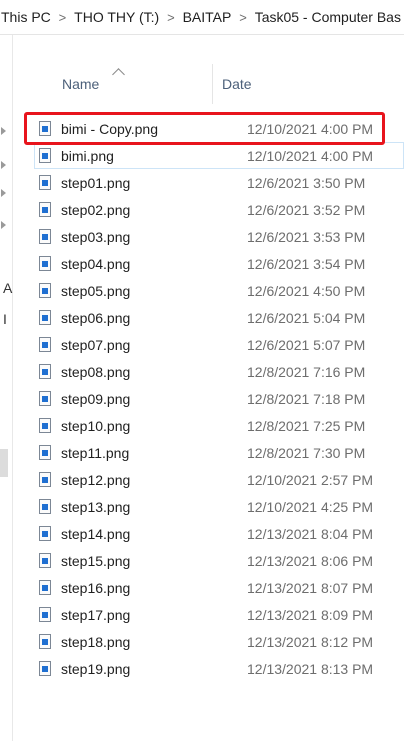 The width and height of the screenshot is (404, 741). What do you see at coordinates (310, 155) in the screenshot?
I see `file-date: 12/10/2021 4:00 PM` at bounding box center [310, 155].